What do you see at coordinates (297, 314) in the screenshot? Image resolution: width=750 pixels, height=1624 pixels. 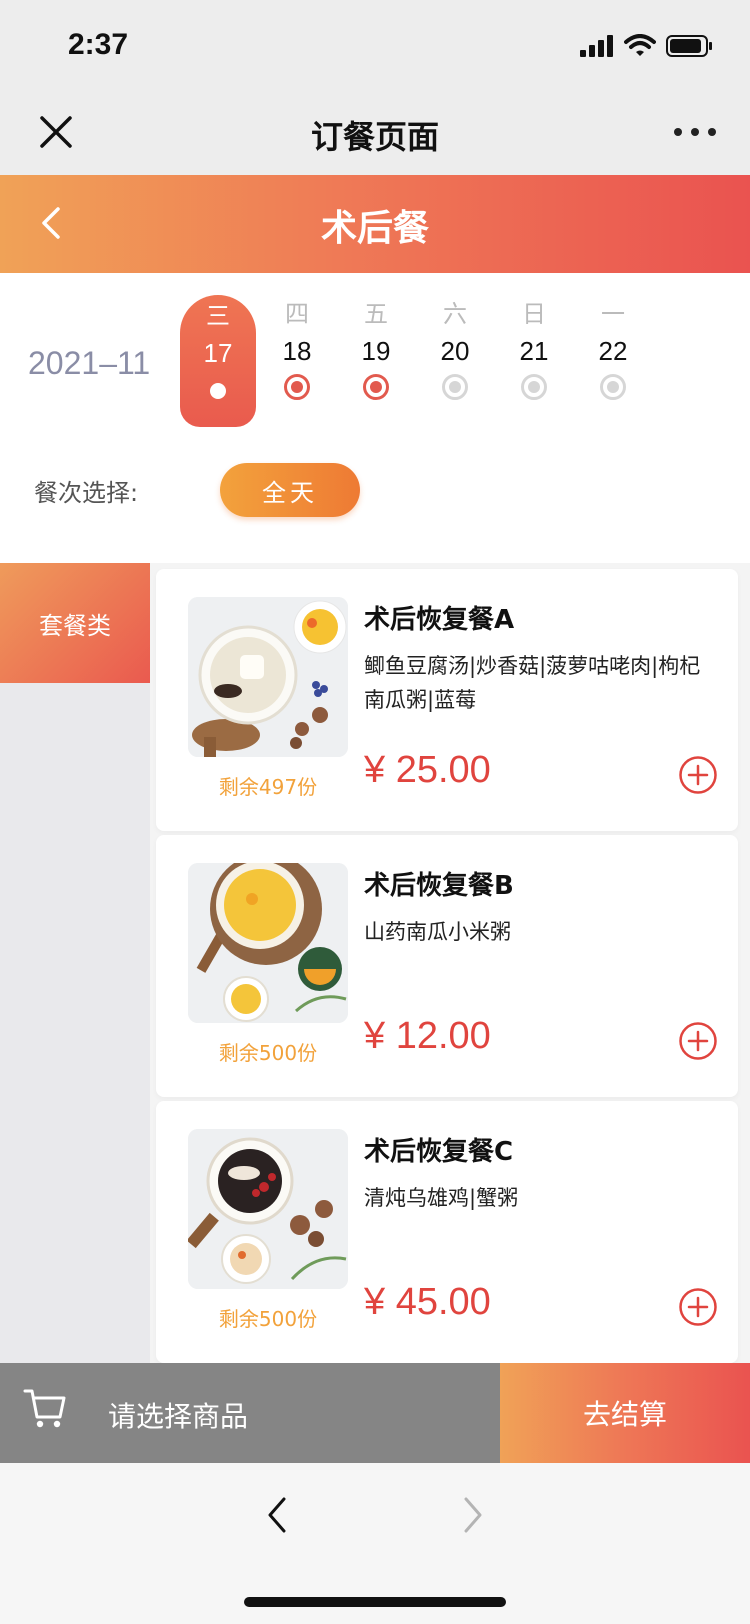 I see `weekday-label: 四` at bounding box center [297, 314].